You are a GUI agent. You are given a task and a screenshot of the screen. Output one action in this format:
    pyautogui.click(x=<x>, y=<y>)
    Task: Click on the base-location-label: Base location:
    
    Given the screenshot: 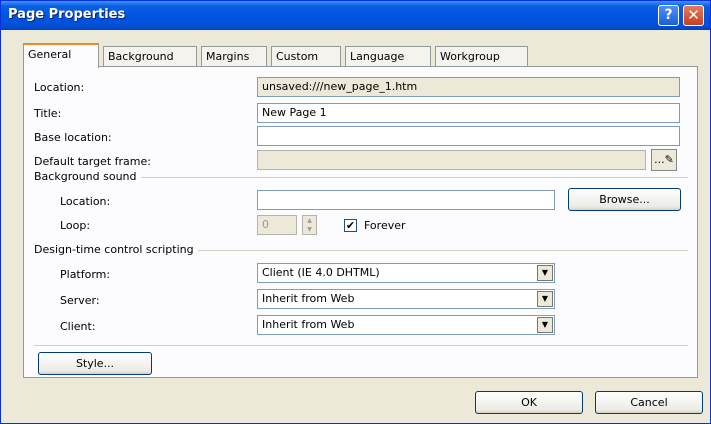 What is the action you would take?
    pyautogui.click(x=73, y=137)
    